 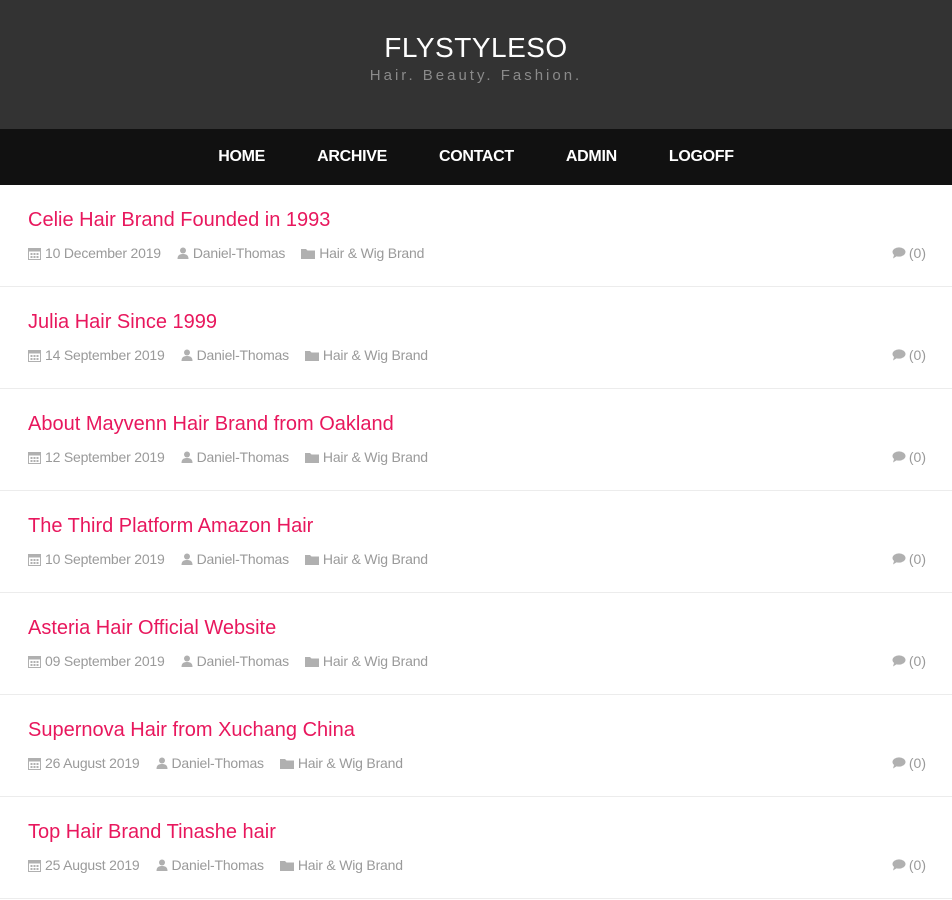 I want to click on post-date-text: 09 September 2019, so click(x=105, y=661).